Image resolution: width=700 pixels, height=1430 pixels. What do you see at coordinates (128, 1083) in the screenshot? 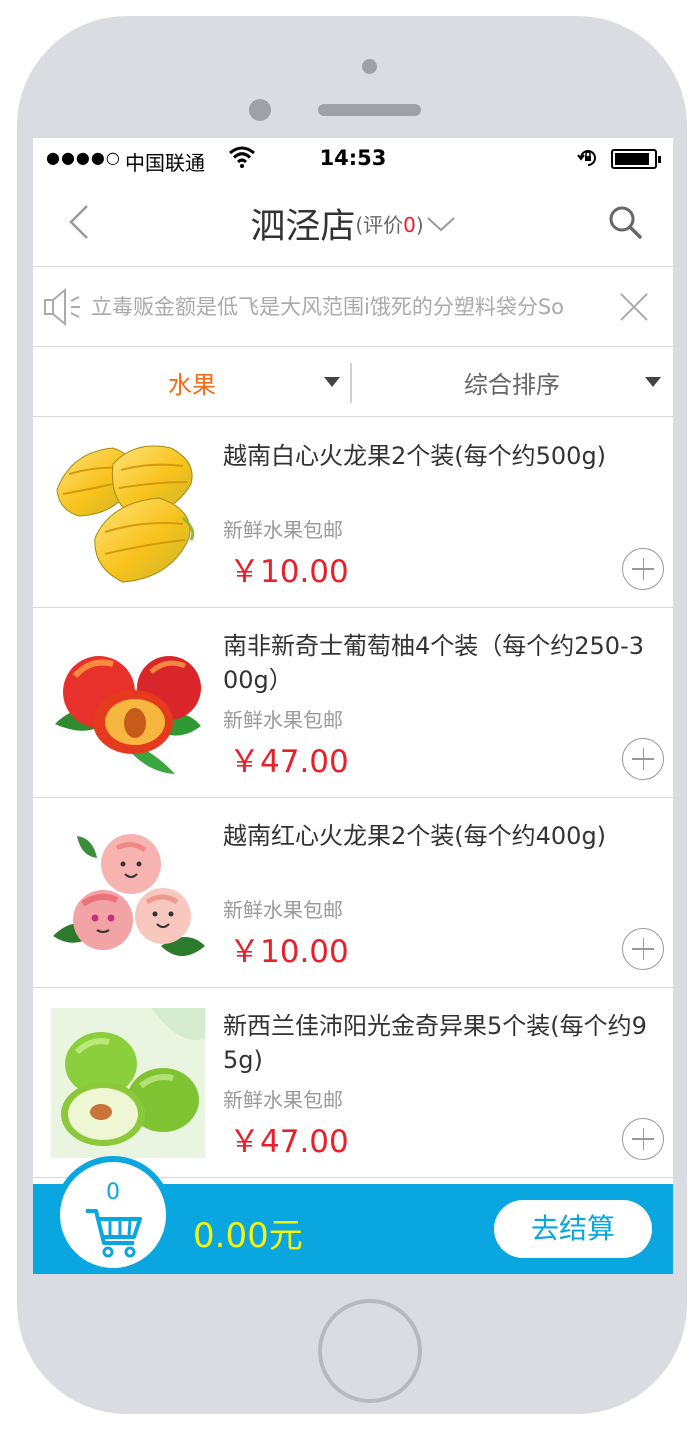
I see `jujube-image` at bounding box center [128, 1083].